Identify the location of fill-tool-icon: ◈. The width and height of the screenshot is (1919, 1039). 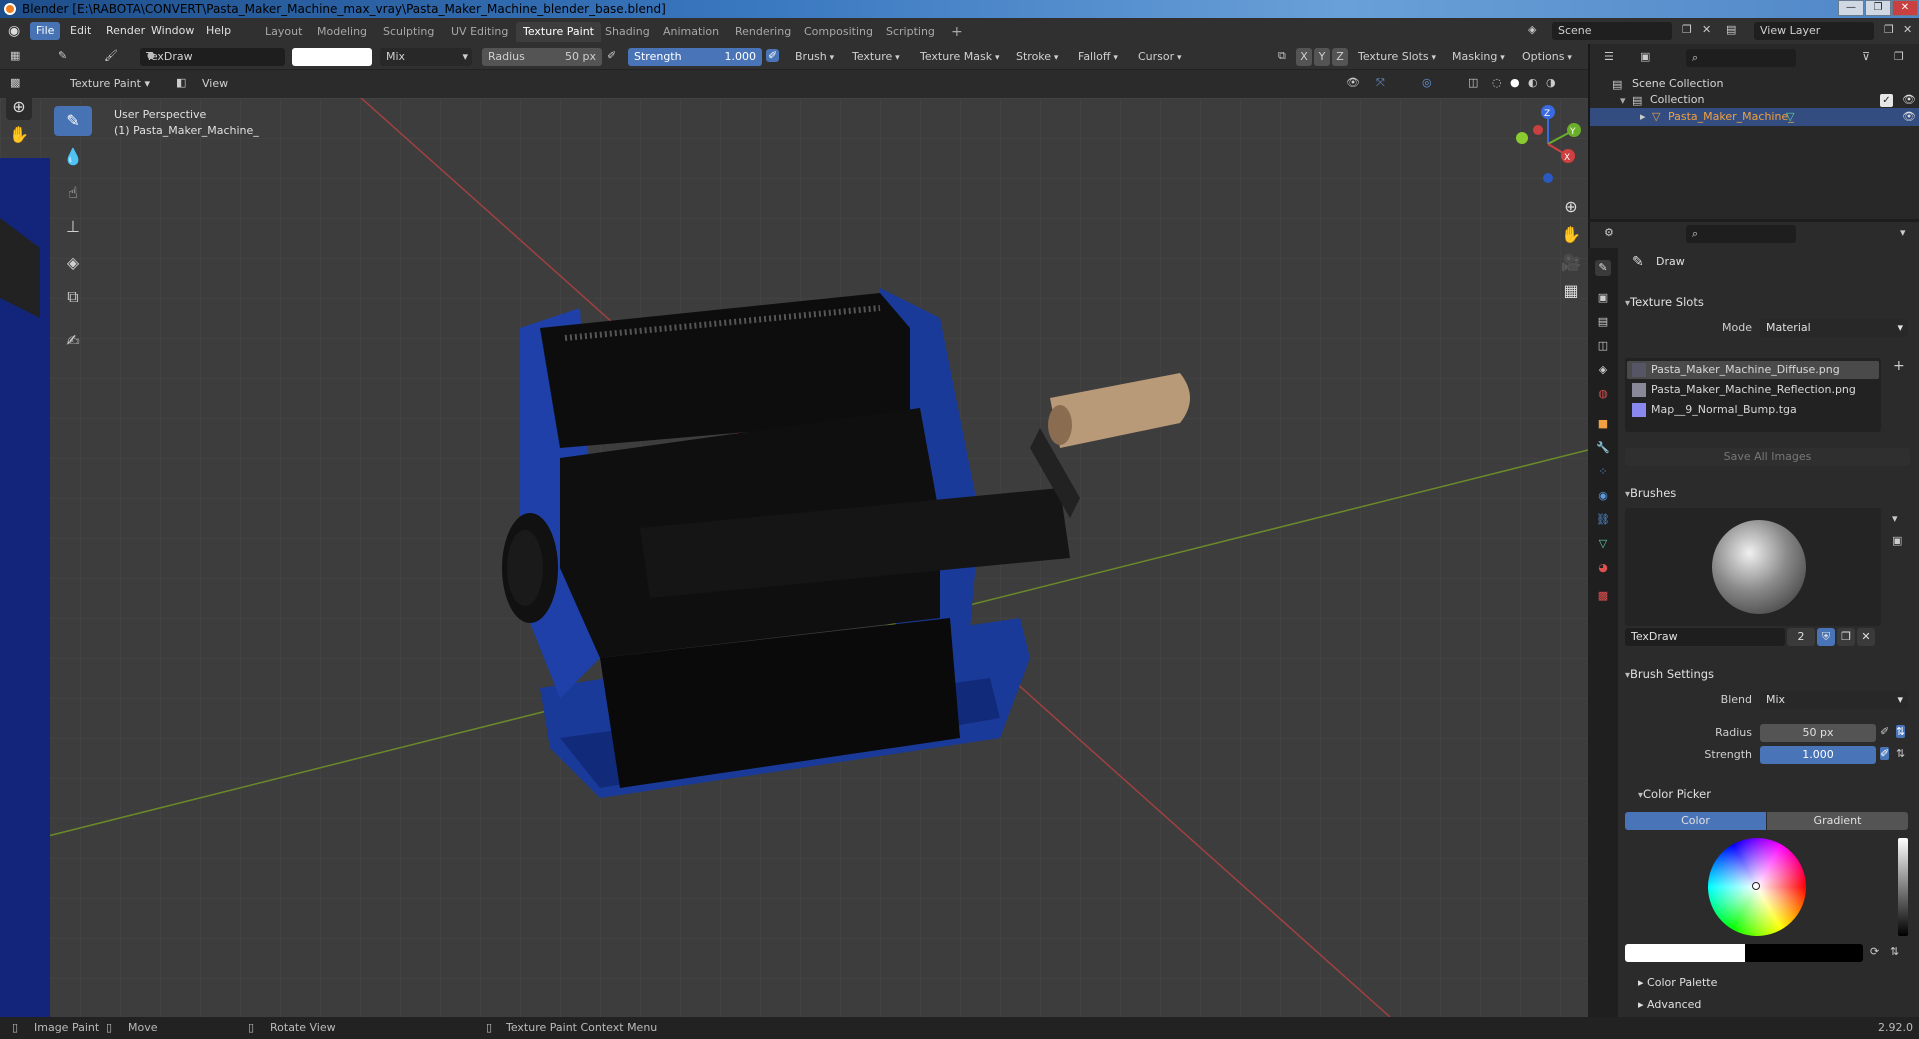
(73, 263).